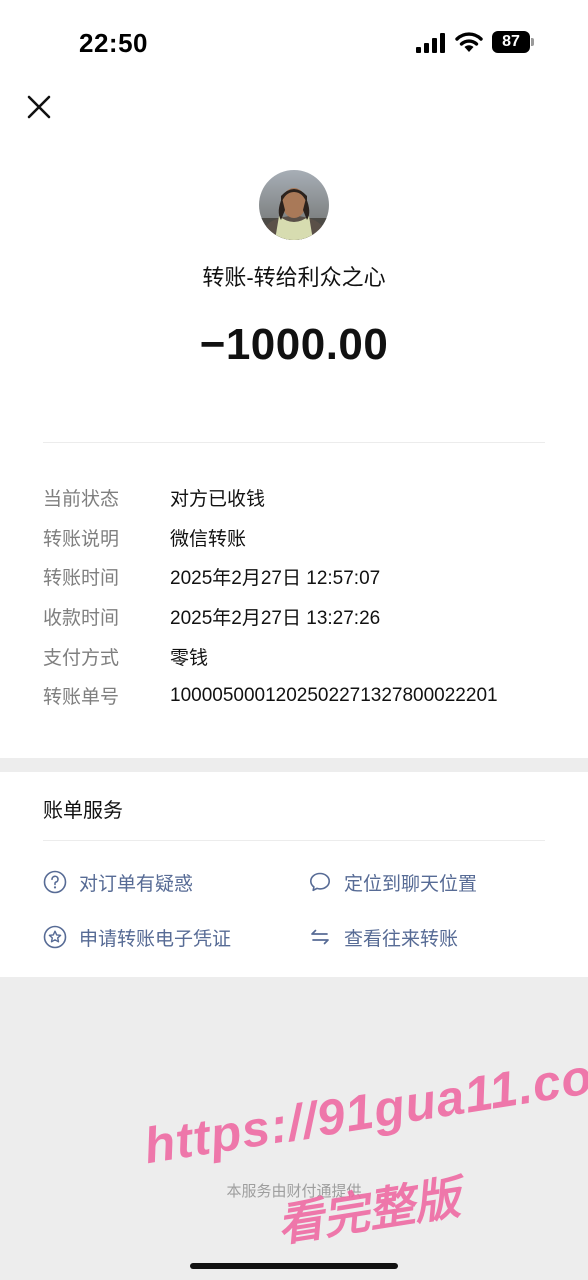 The height and width of the screenshot is (1280, 588). I want to click on detail-label: 支付方式, so click(81, 658).